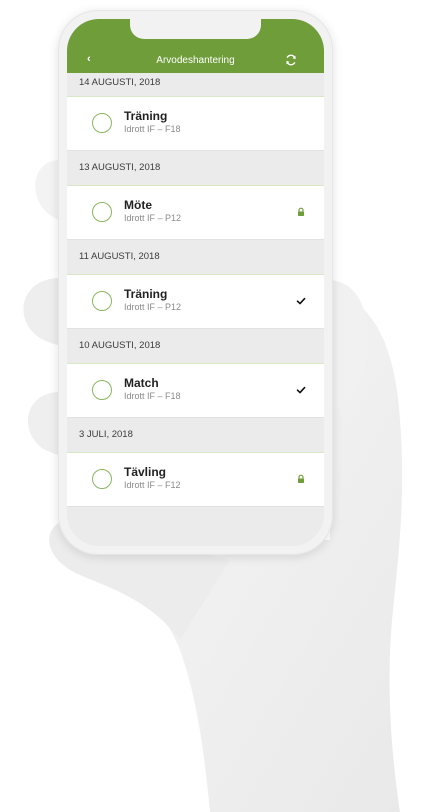 The image size is (429, 812). What do you see at coordinates (138, 205) in the screenshot?
I see `item-name: Möte` at bounding box center [138, 205].